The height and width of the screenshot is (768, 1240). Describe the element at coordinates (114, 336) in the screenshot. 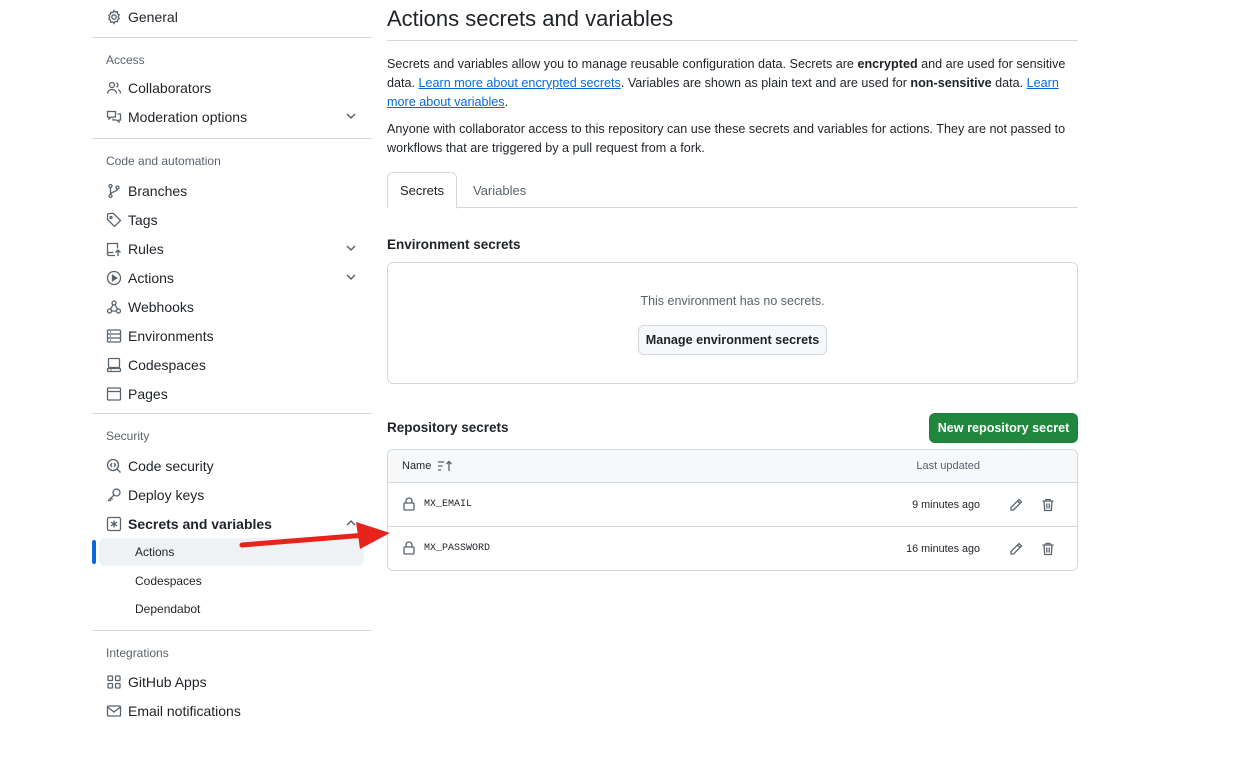

I see `server-icon` at that location.